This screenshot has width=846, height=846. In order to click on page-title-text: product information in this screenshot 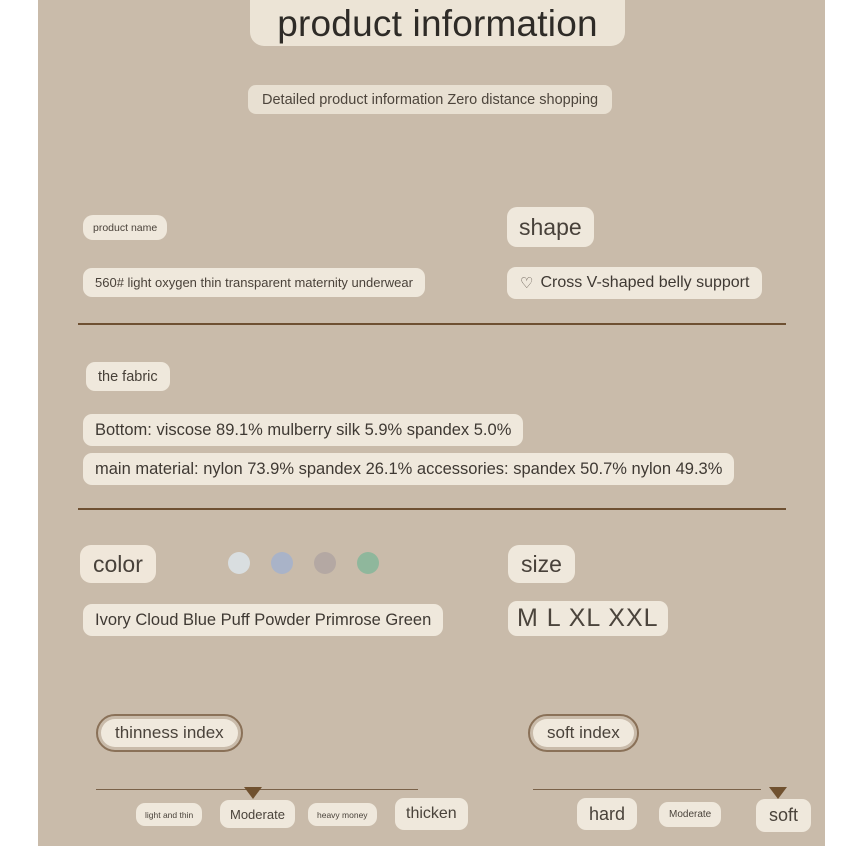, I will do `click(437, 23)`.